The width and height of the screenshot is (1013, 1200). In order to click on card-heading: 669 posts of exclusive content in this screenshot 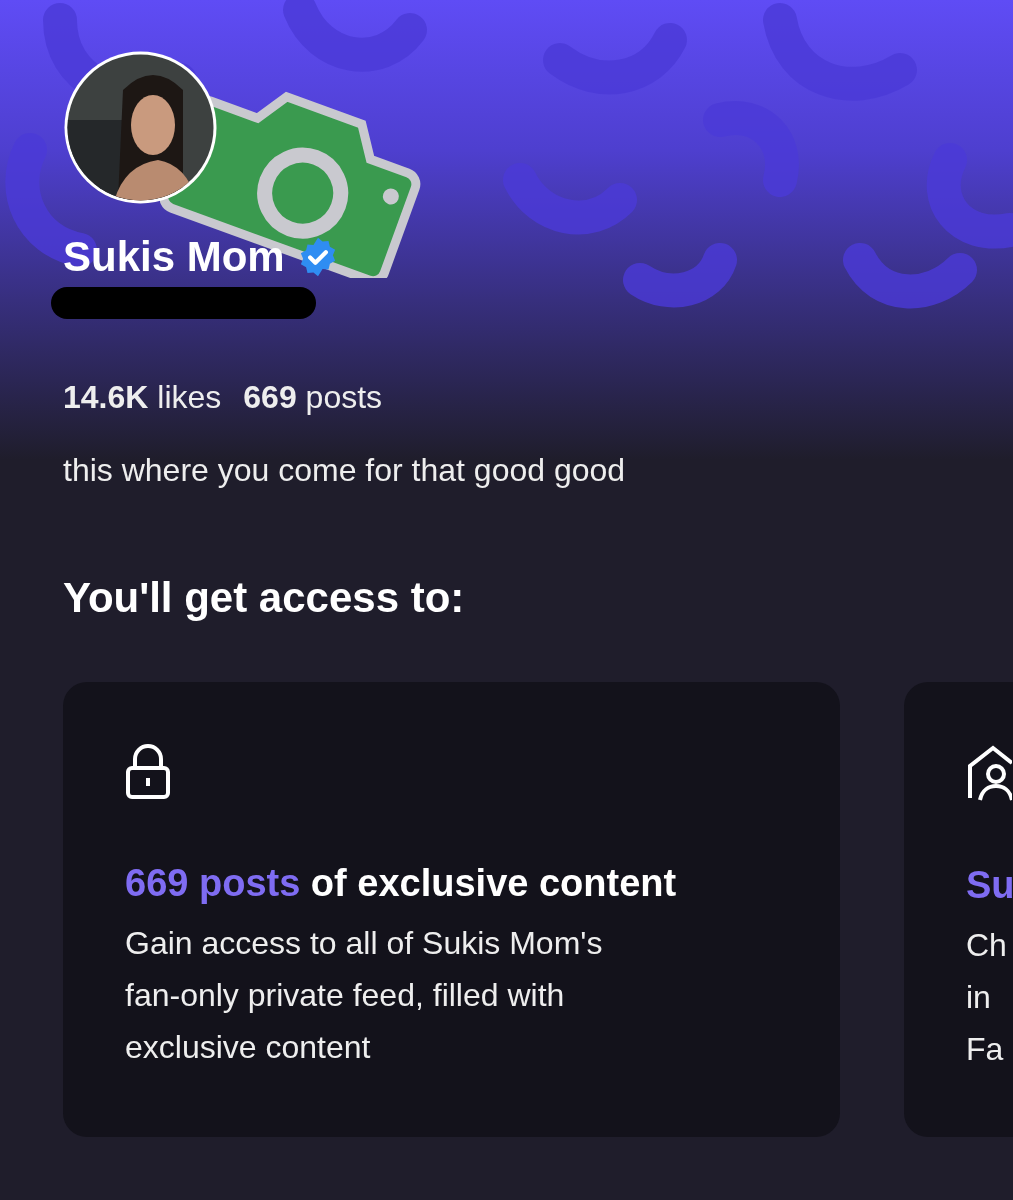, I will do `click(401, 883)`.